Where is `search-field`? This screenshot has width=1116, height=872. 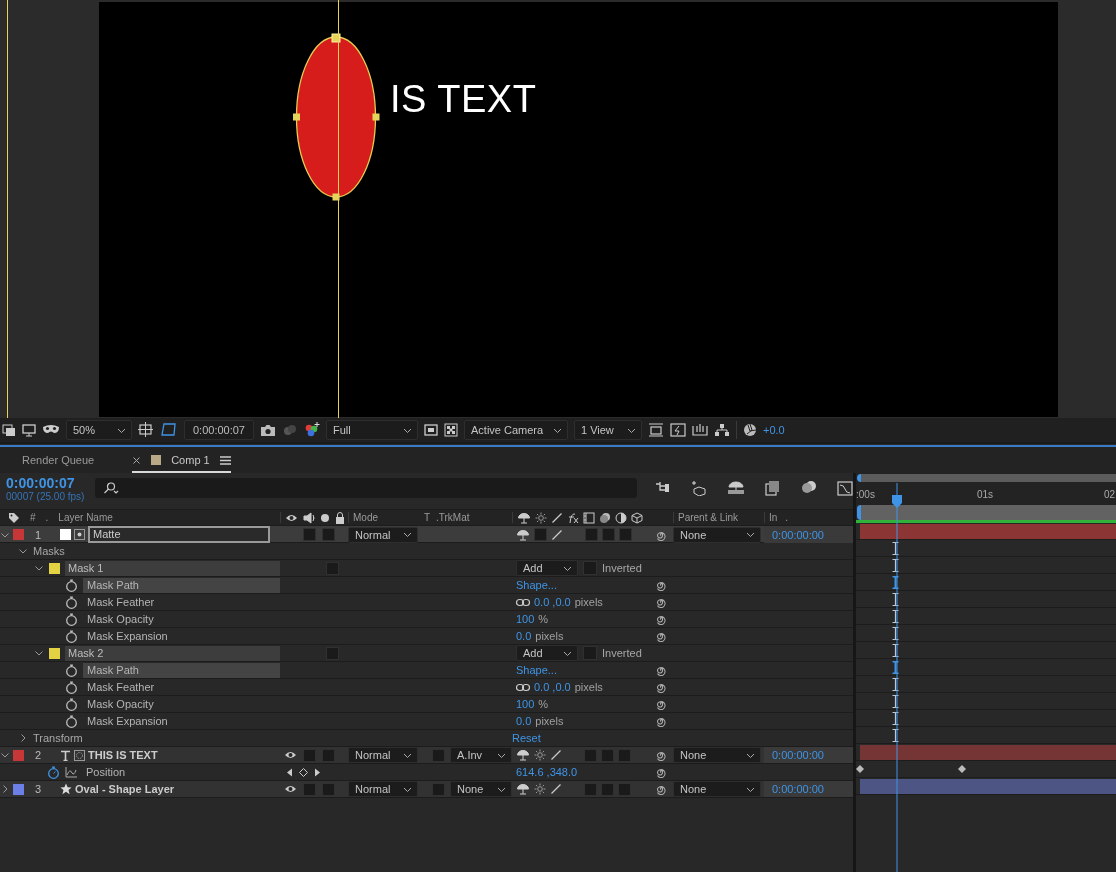
search-field is located at coordinates (365, 488).